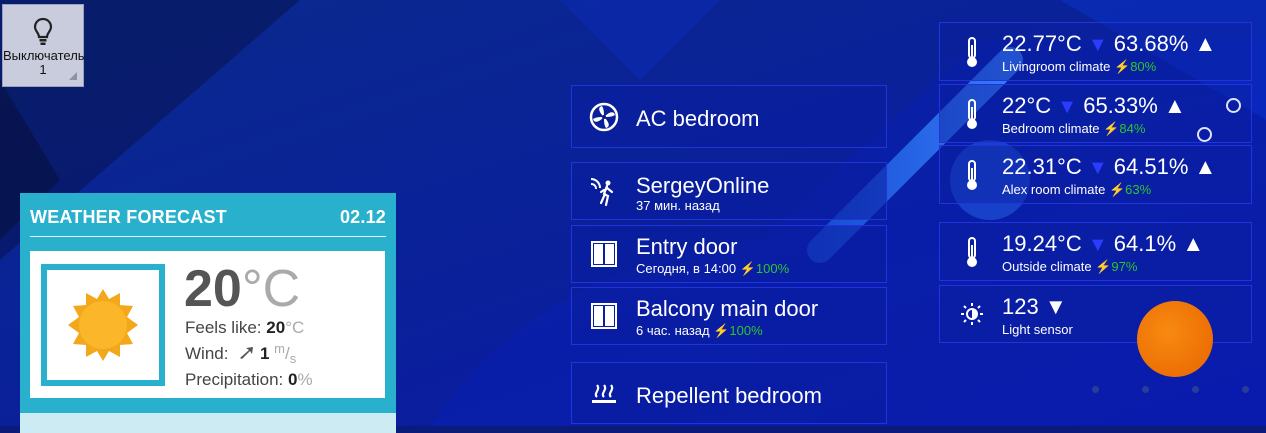  What do you see at coordinates (1143, 66) in the screenshot?
I see `battery-level: 80%` at bounding box center [1143, 66].